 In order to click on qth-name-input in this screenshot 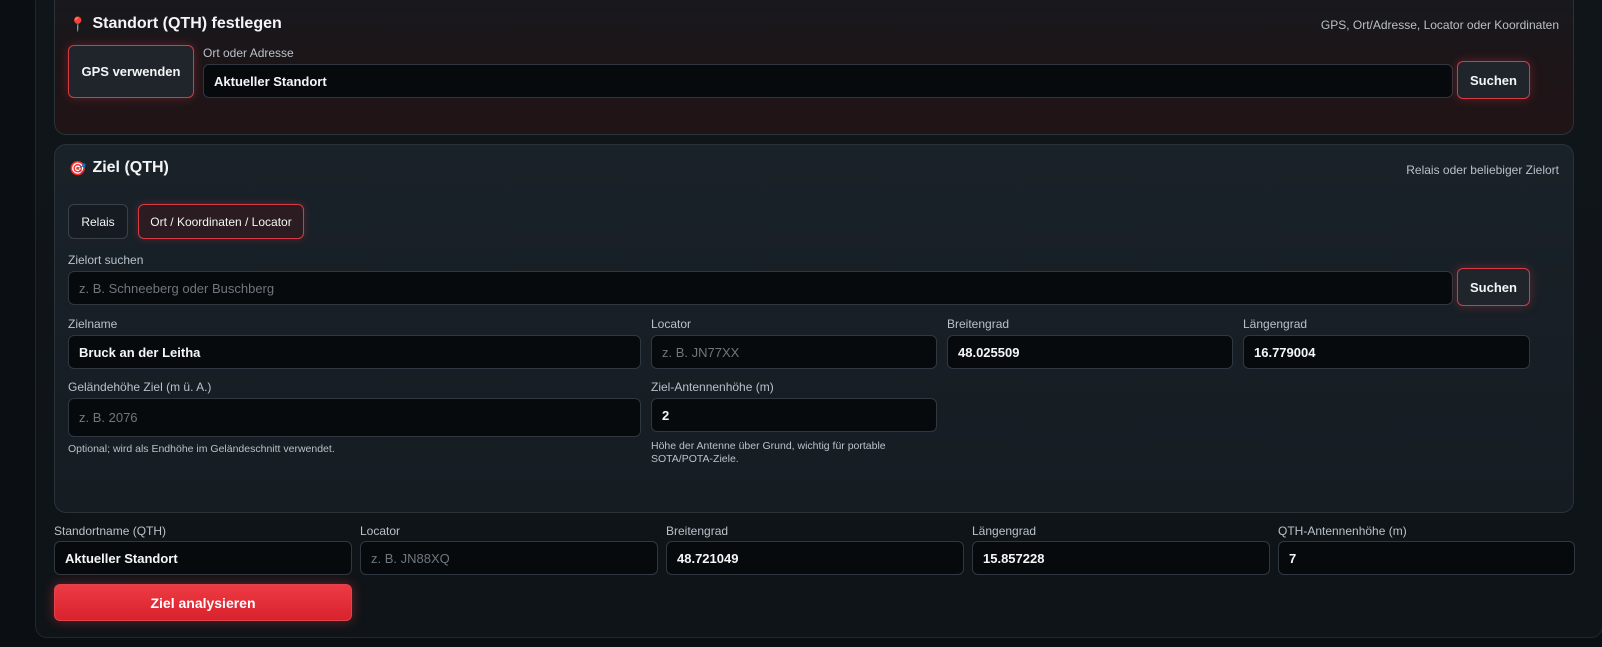, I will do `click(203, 558)`.